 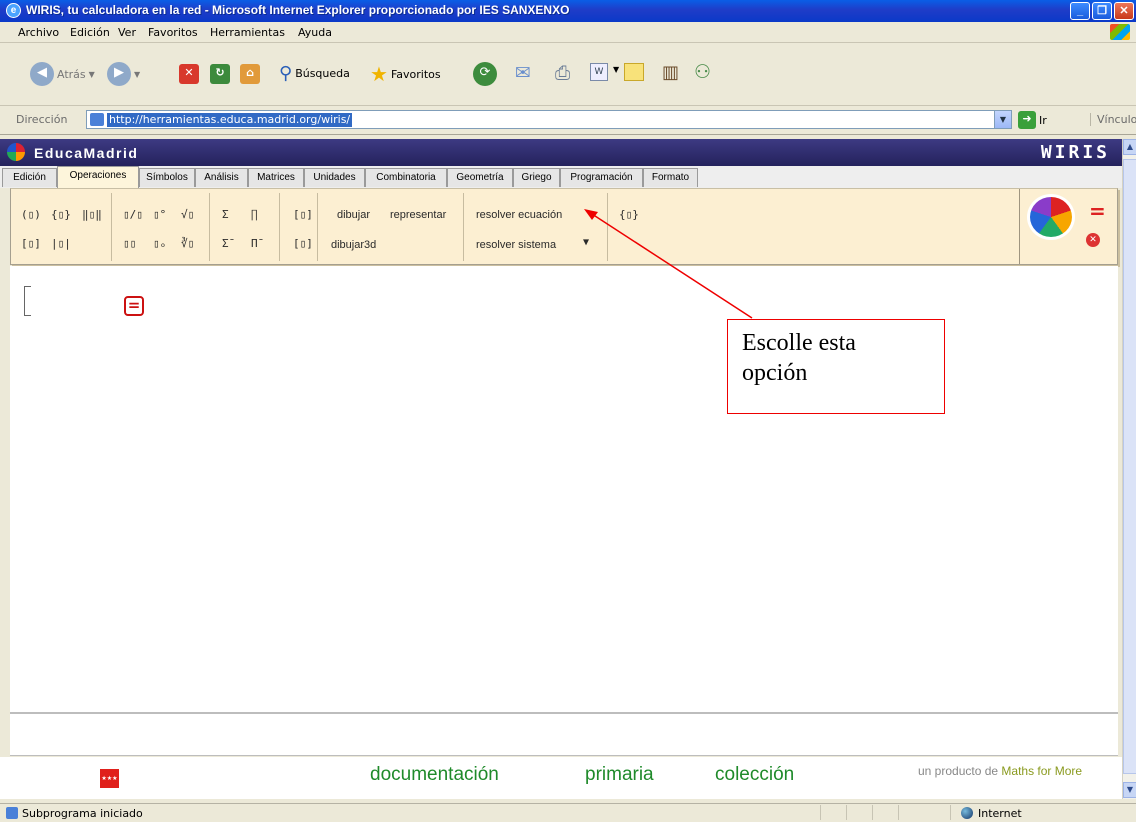 What do you see at coordinates (137, 74) in the screenshot?
I see `forward-dropdown-icon: ▼` at bounding box center [137, 74].